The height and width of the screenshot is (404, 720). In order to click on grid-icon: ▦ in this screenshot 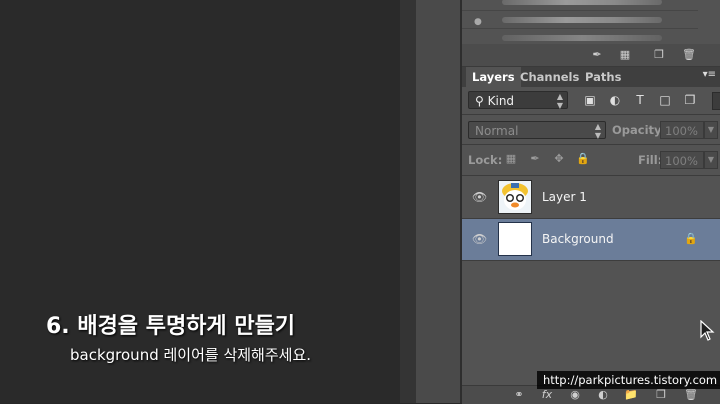, I will do `click(625, 55)`.